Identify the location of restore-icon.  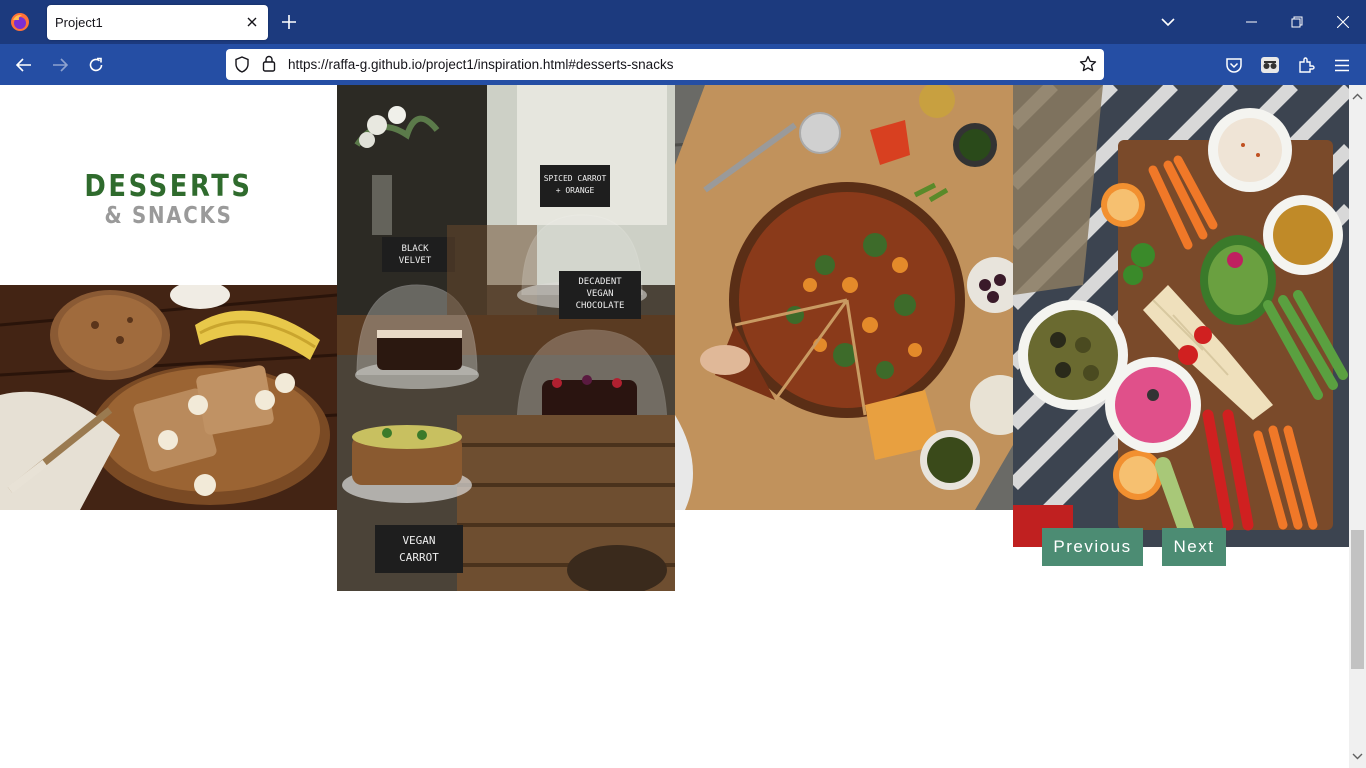
(1297, 22).